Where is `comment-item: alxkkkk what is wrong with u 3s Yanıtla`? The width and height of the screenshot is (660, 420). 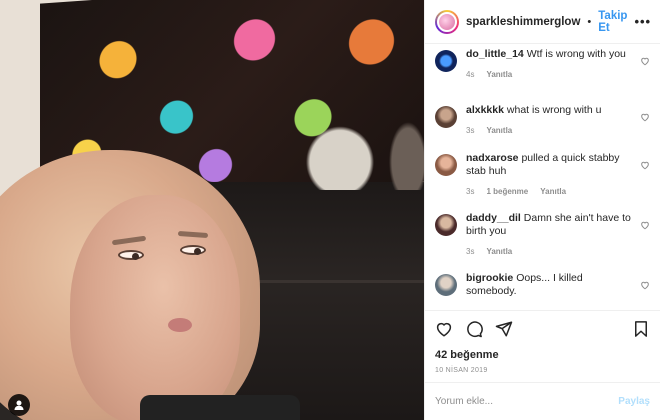
comment-item: alxkkkk what is wrong with u 3s Yanıtla is located at coordinates (542, 123).